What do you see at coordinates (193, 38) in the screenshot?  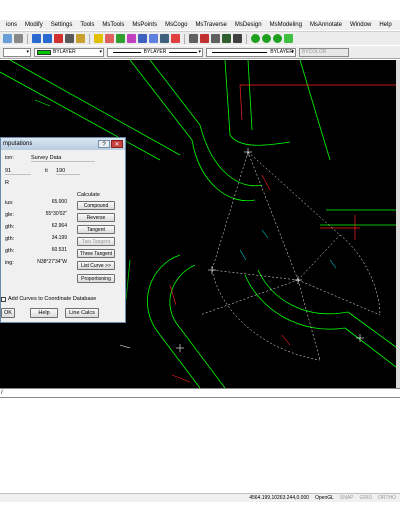 I see `layer-icon` at bounding box center [193, 38].